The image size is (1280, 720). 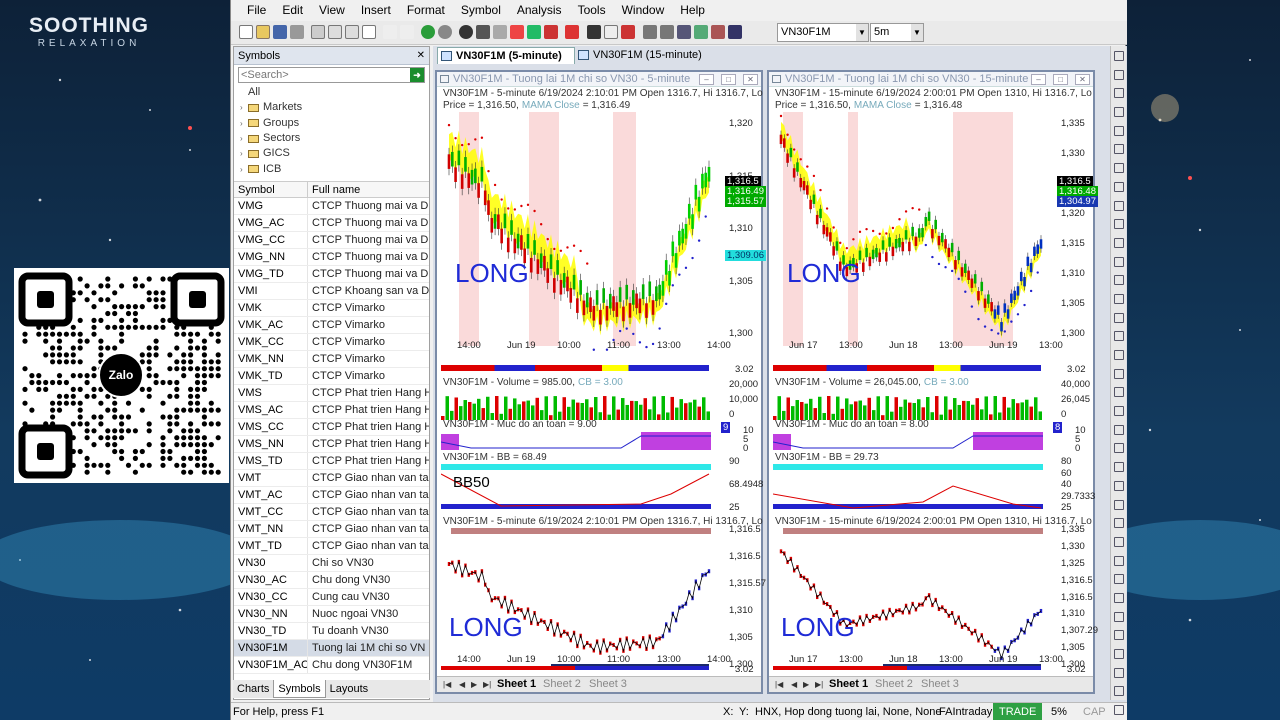 What do you see at coordinates (246, 32) in the screenshot?
I see `new-icon` at bounding box center [246, 32].